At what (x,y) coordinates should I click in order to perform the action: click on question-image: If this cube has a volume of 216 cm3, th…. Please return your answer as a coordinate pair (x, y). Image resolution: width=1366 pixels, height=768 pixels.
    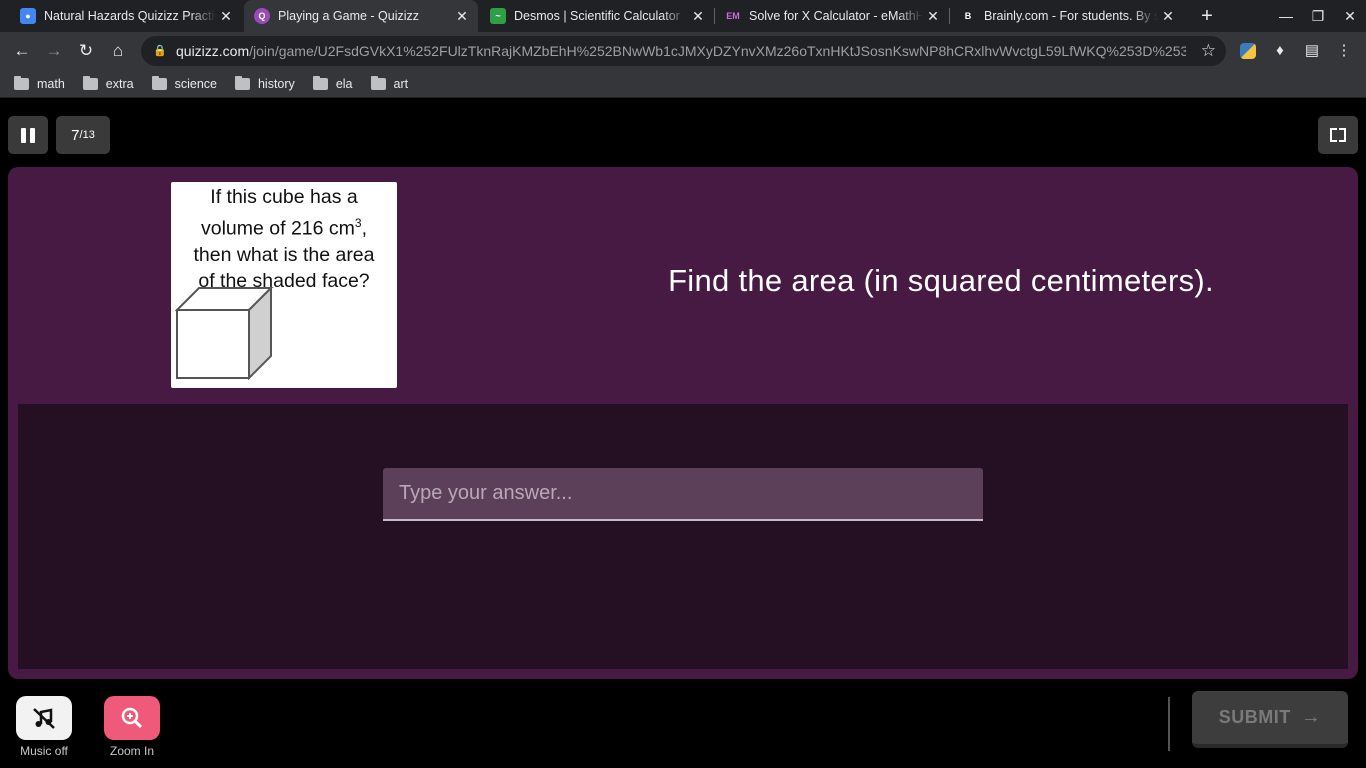
    Looking at the image, I should click on (284, 285).